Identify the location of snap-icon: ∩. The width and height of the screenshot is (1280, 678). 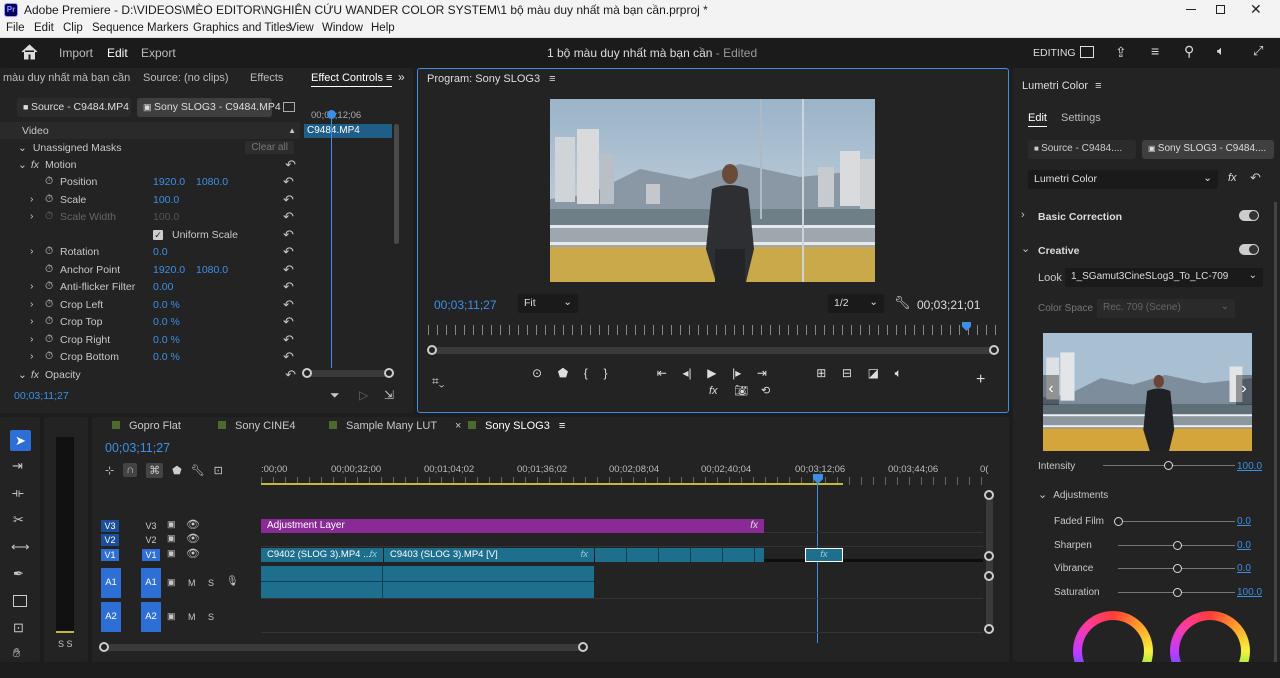
(130, 470).